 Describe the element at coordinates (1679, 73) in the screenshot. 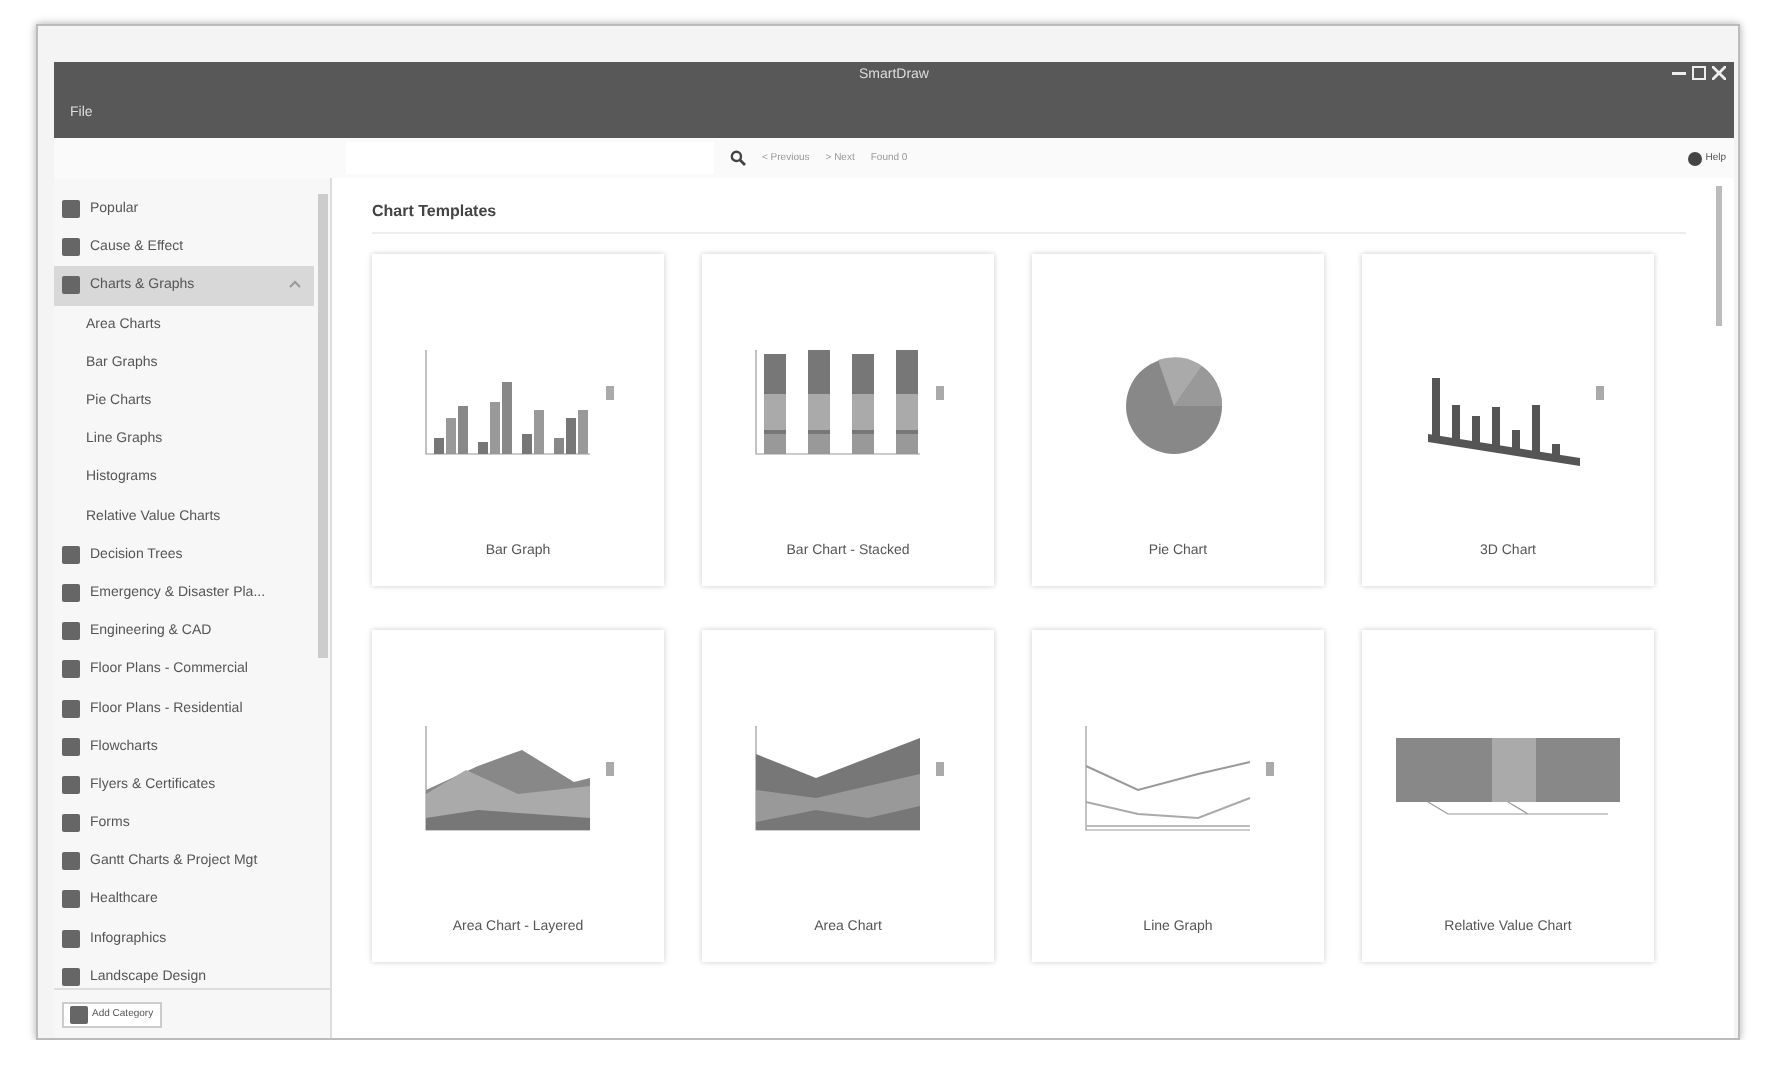

I see `minimize-icon` at that location.